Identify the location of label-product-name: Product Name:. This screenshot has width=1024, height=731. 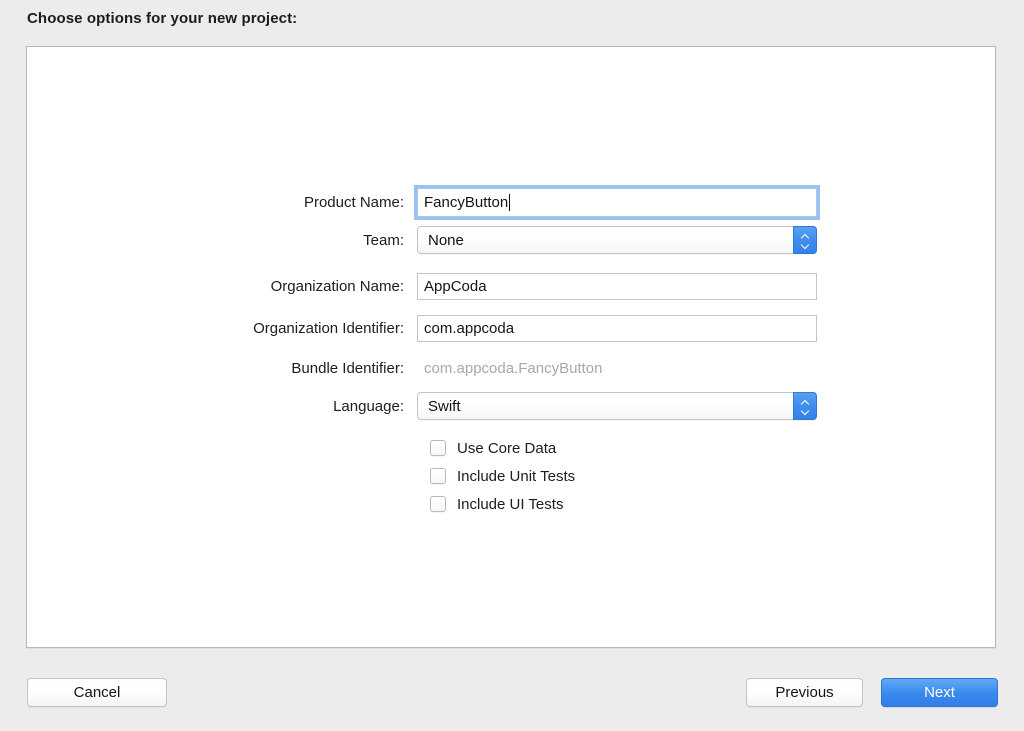
(353, 202).